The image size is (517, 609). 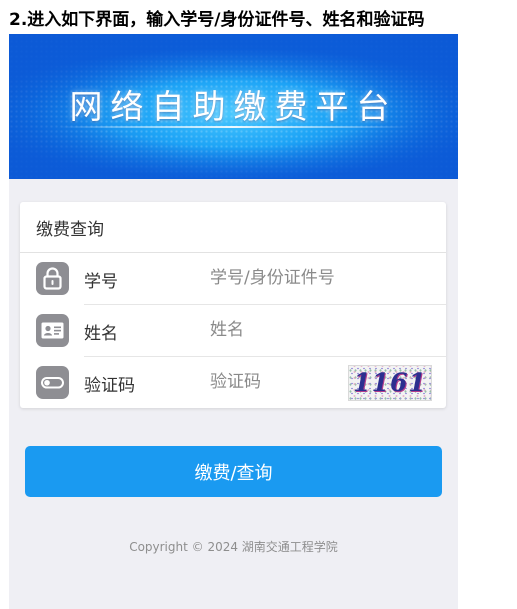 I want to click on student-id-row: 学号, so click(x=233, y=278).